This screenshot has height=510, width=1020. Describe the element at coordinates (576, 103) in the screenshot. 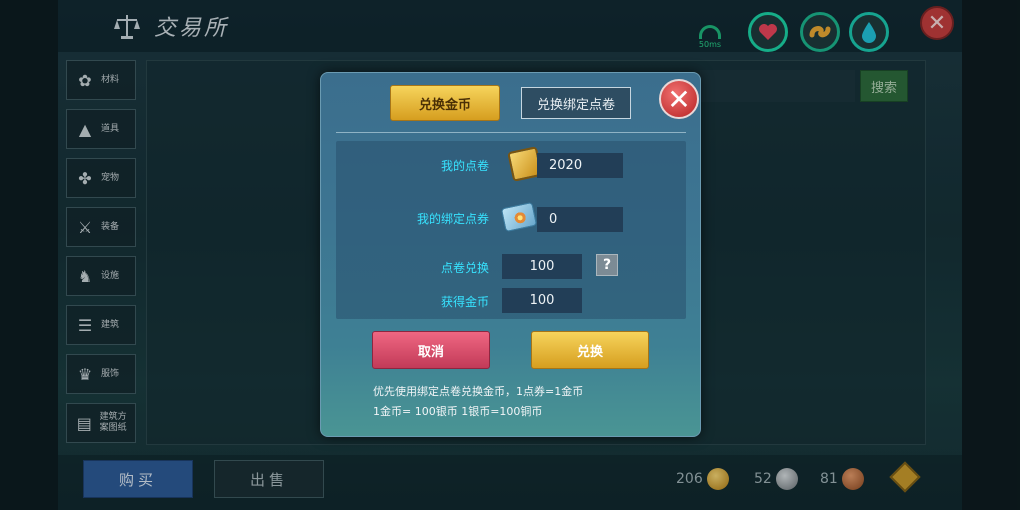

I see `tab-exchange-bound-points: 兑换绑定点卷` at that location.